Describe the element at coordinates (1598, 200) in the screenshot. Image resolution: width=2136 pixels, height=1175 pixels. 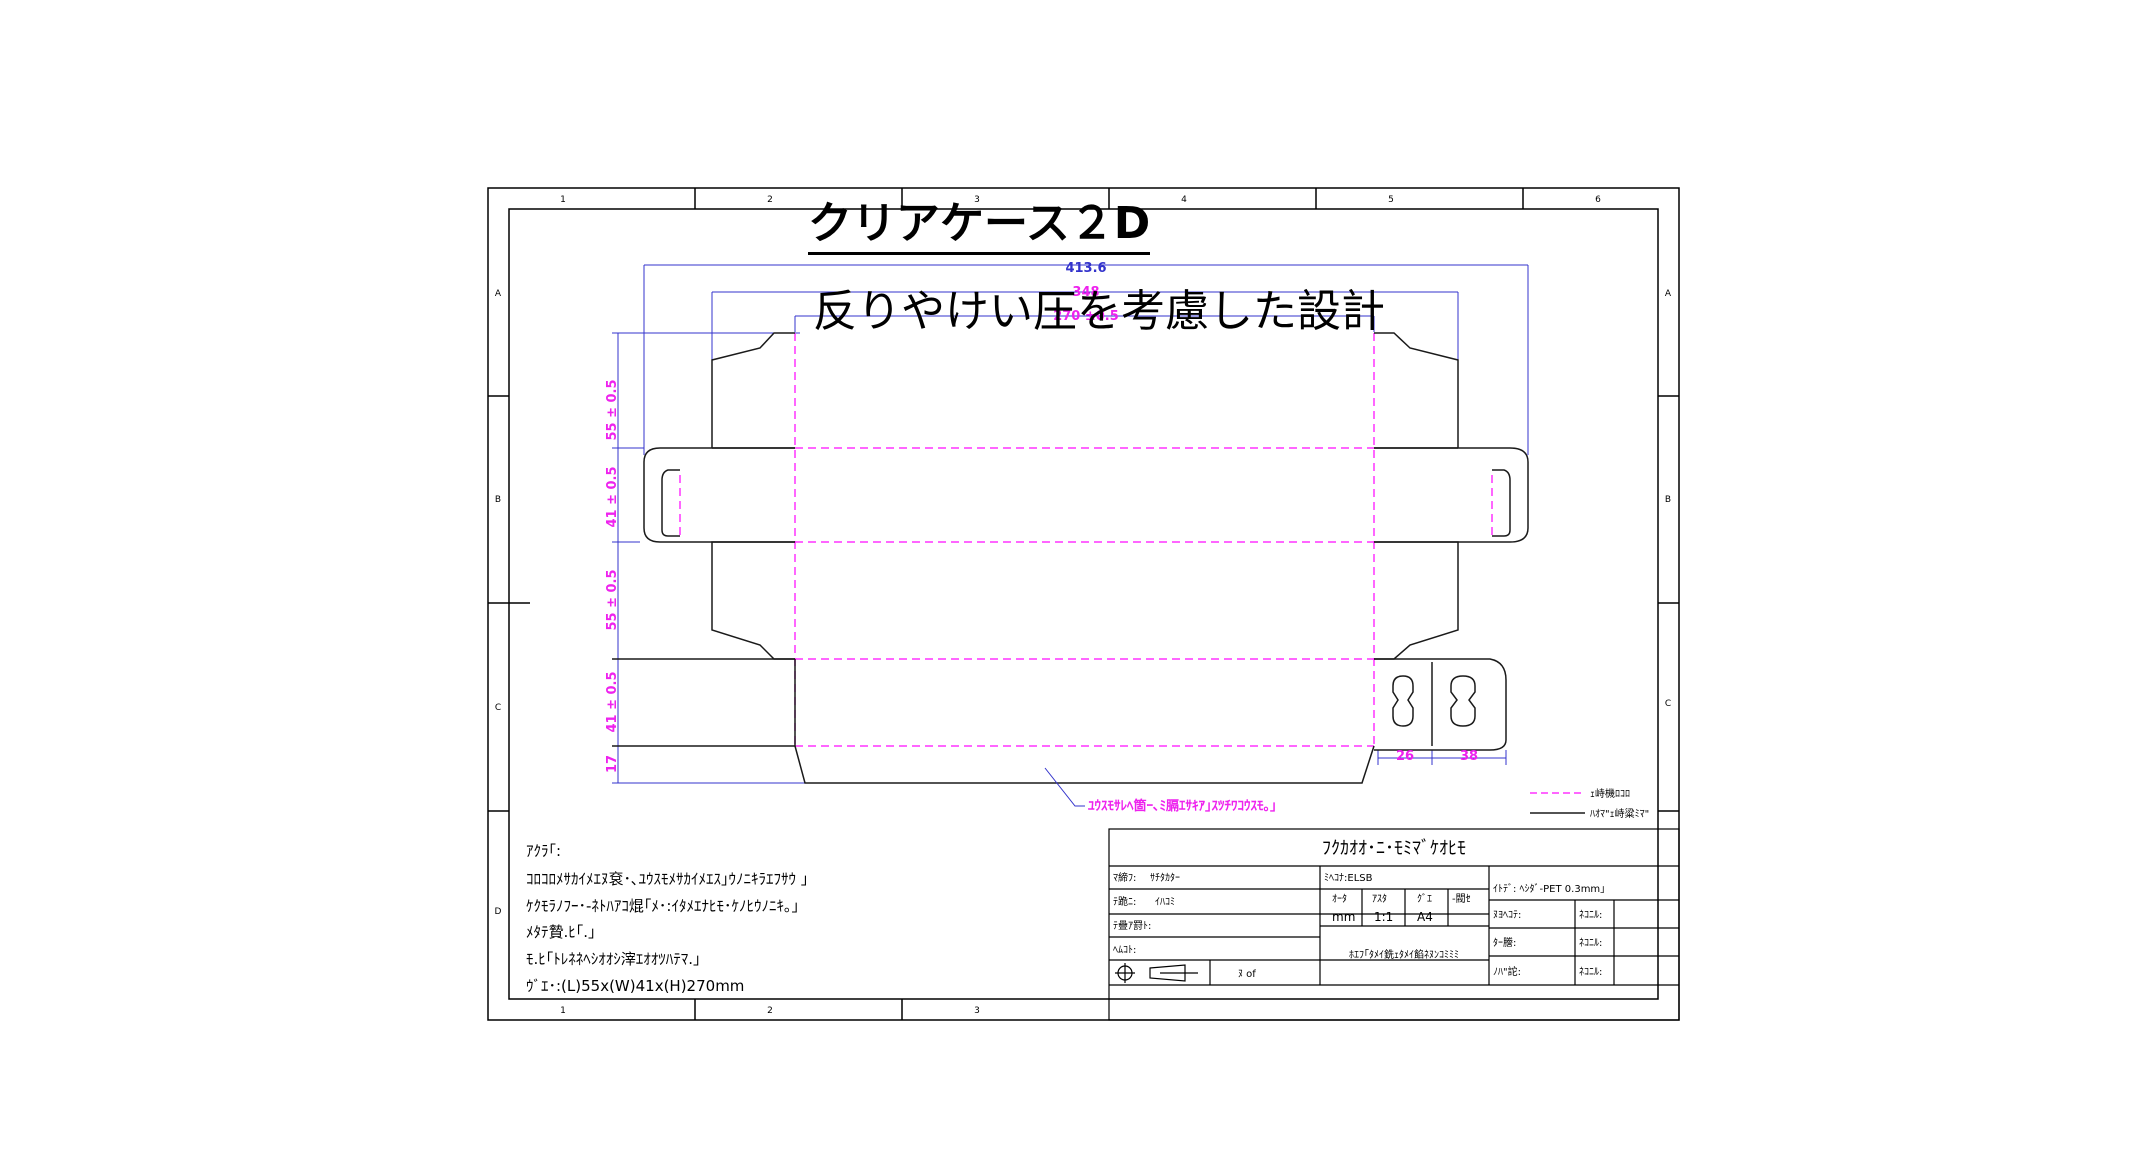
I see `col-label: 6` at that location.